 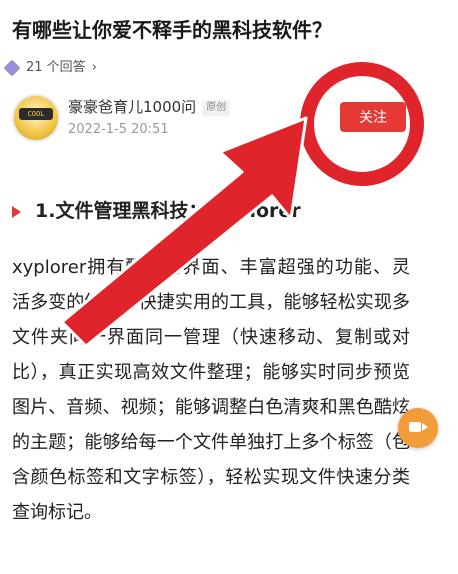 I want to click on annotation-circle, so click(x=362, y=124).